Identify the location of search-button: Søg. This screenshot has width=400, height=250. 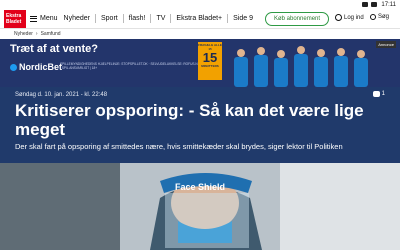
(379, 17).